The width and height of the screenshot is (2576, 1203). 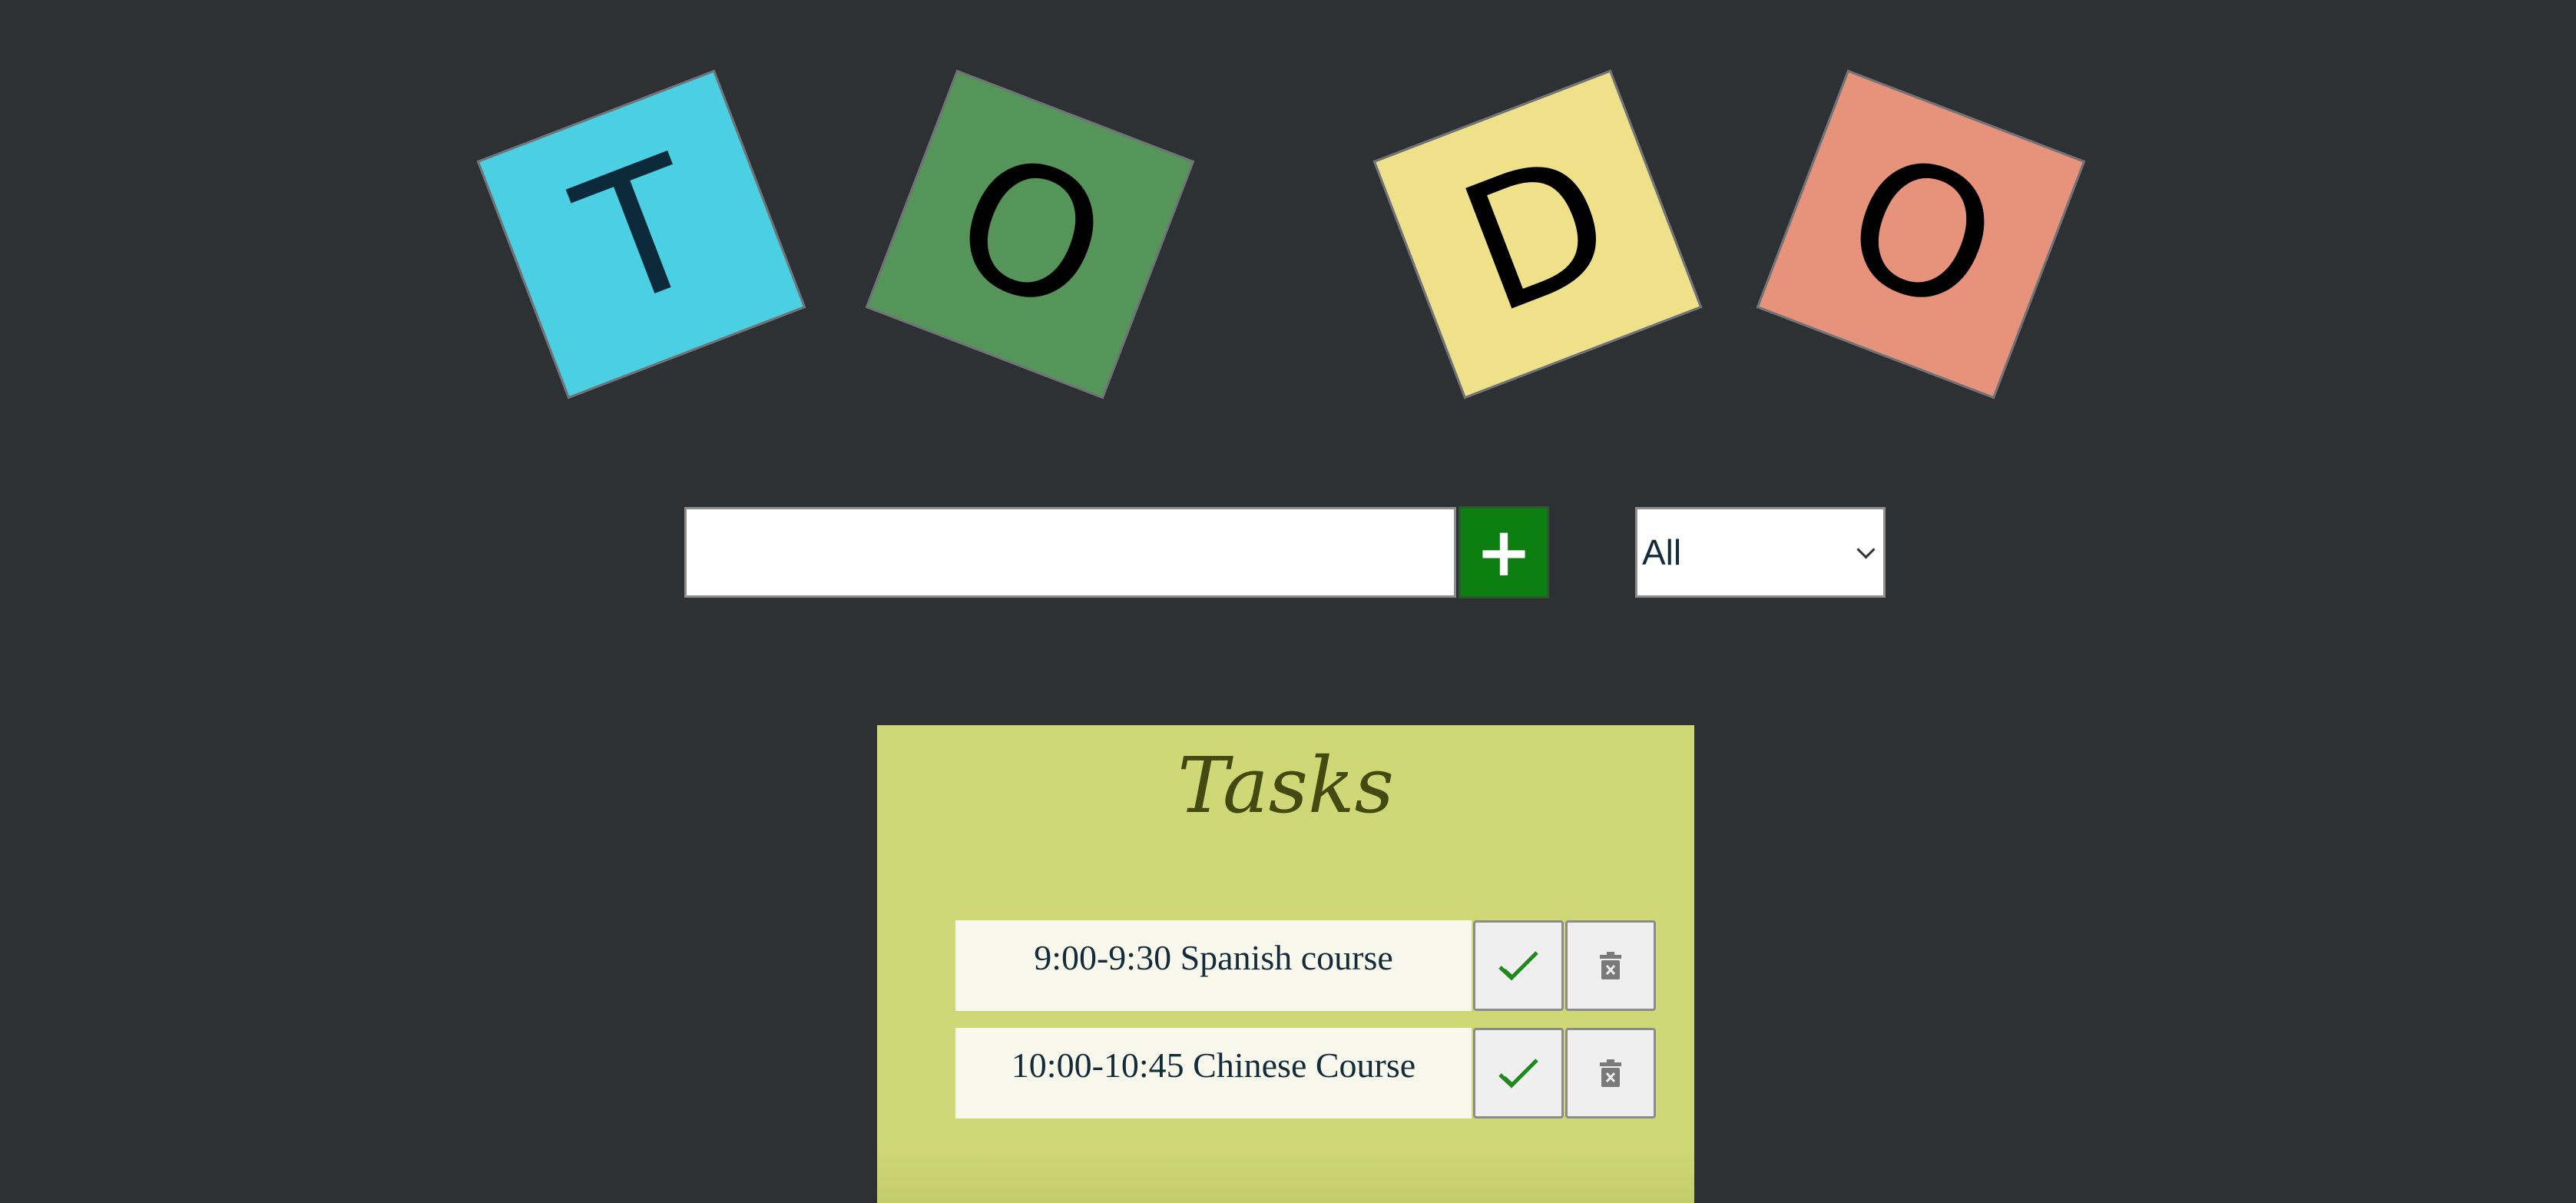 What do you see at coordinates (1285, 785) in the screenshot?
I see `tasks-title: Tasks` at bounding box center [1285, 785].